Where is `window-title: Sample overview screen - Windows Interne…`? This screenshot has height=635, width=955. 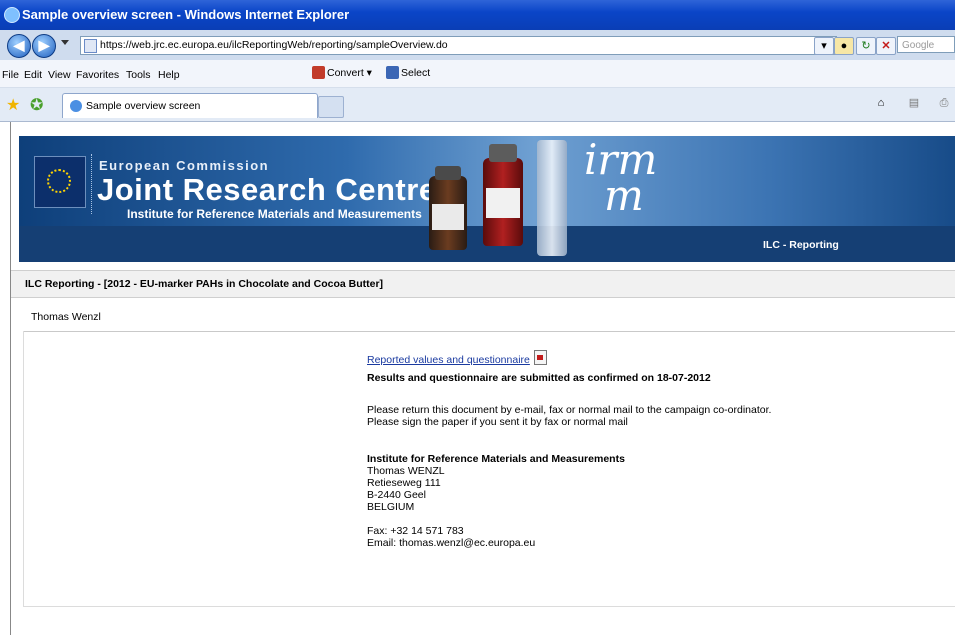
window-title: Sample overview screen - Windows Interne… is located at coordinates (186, 14).